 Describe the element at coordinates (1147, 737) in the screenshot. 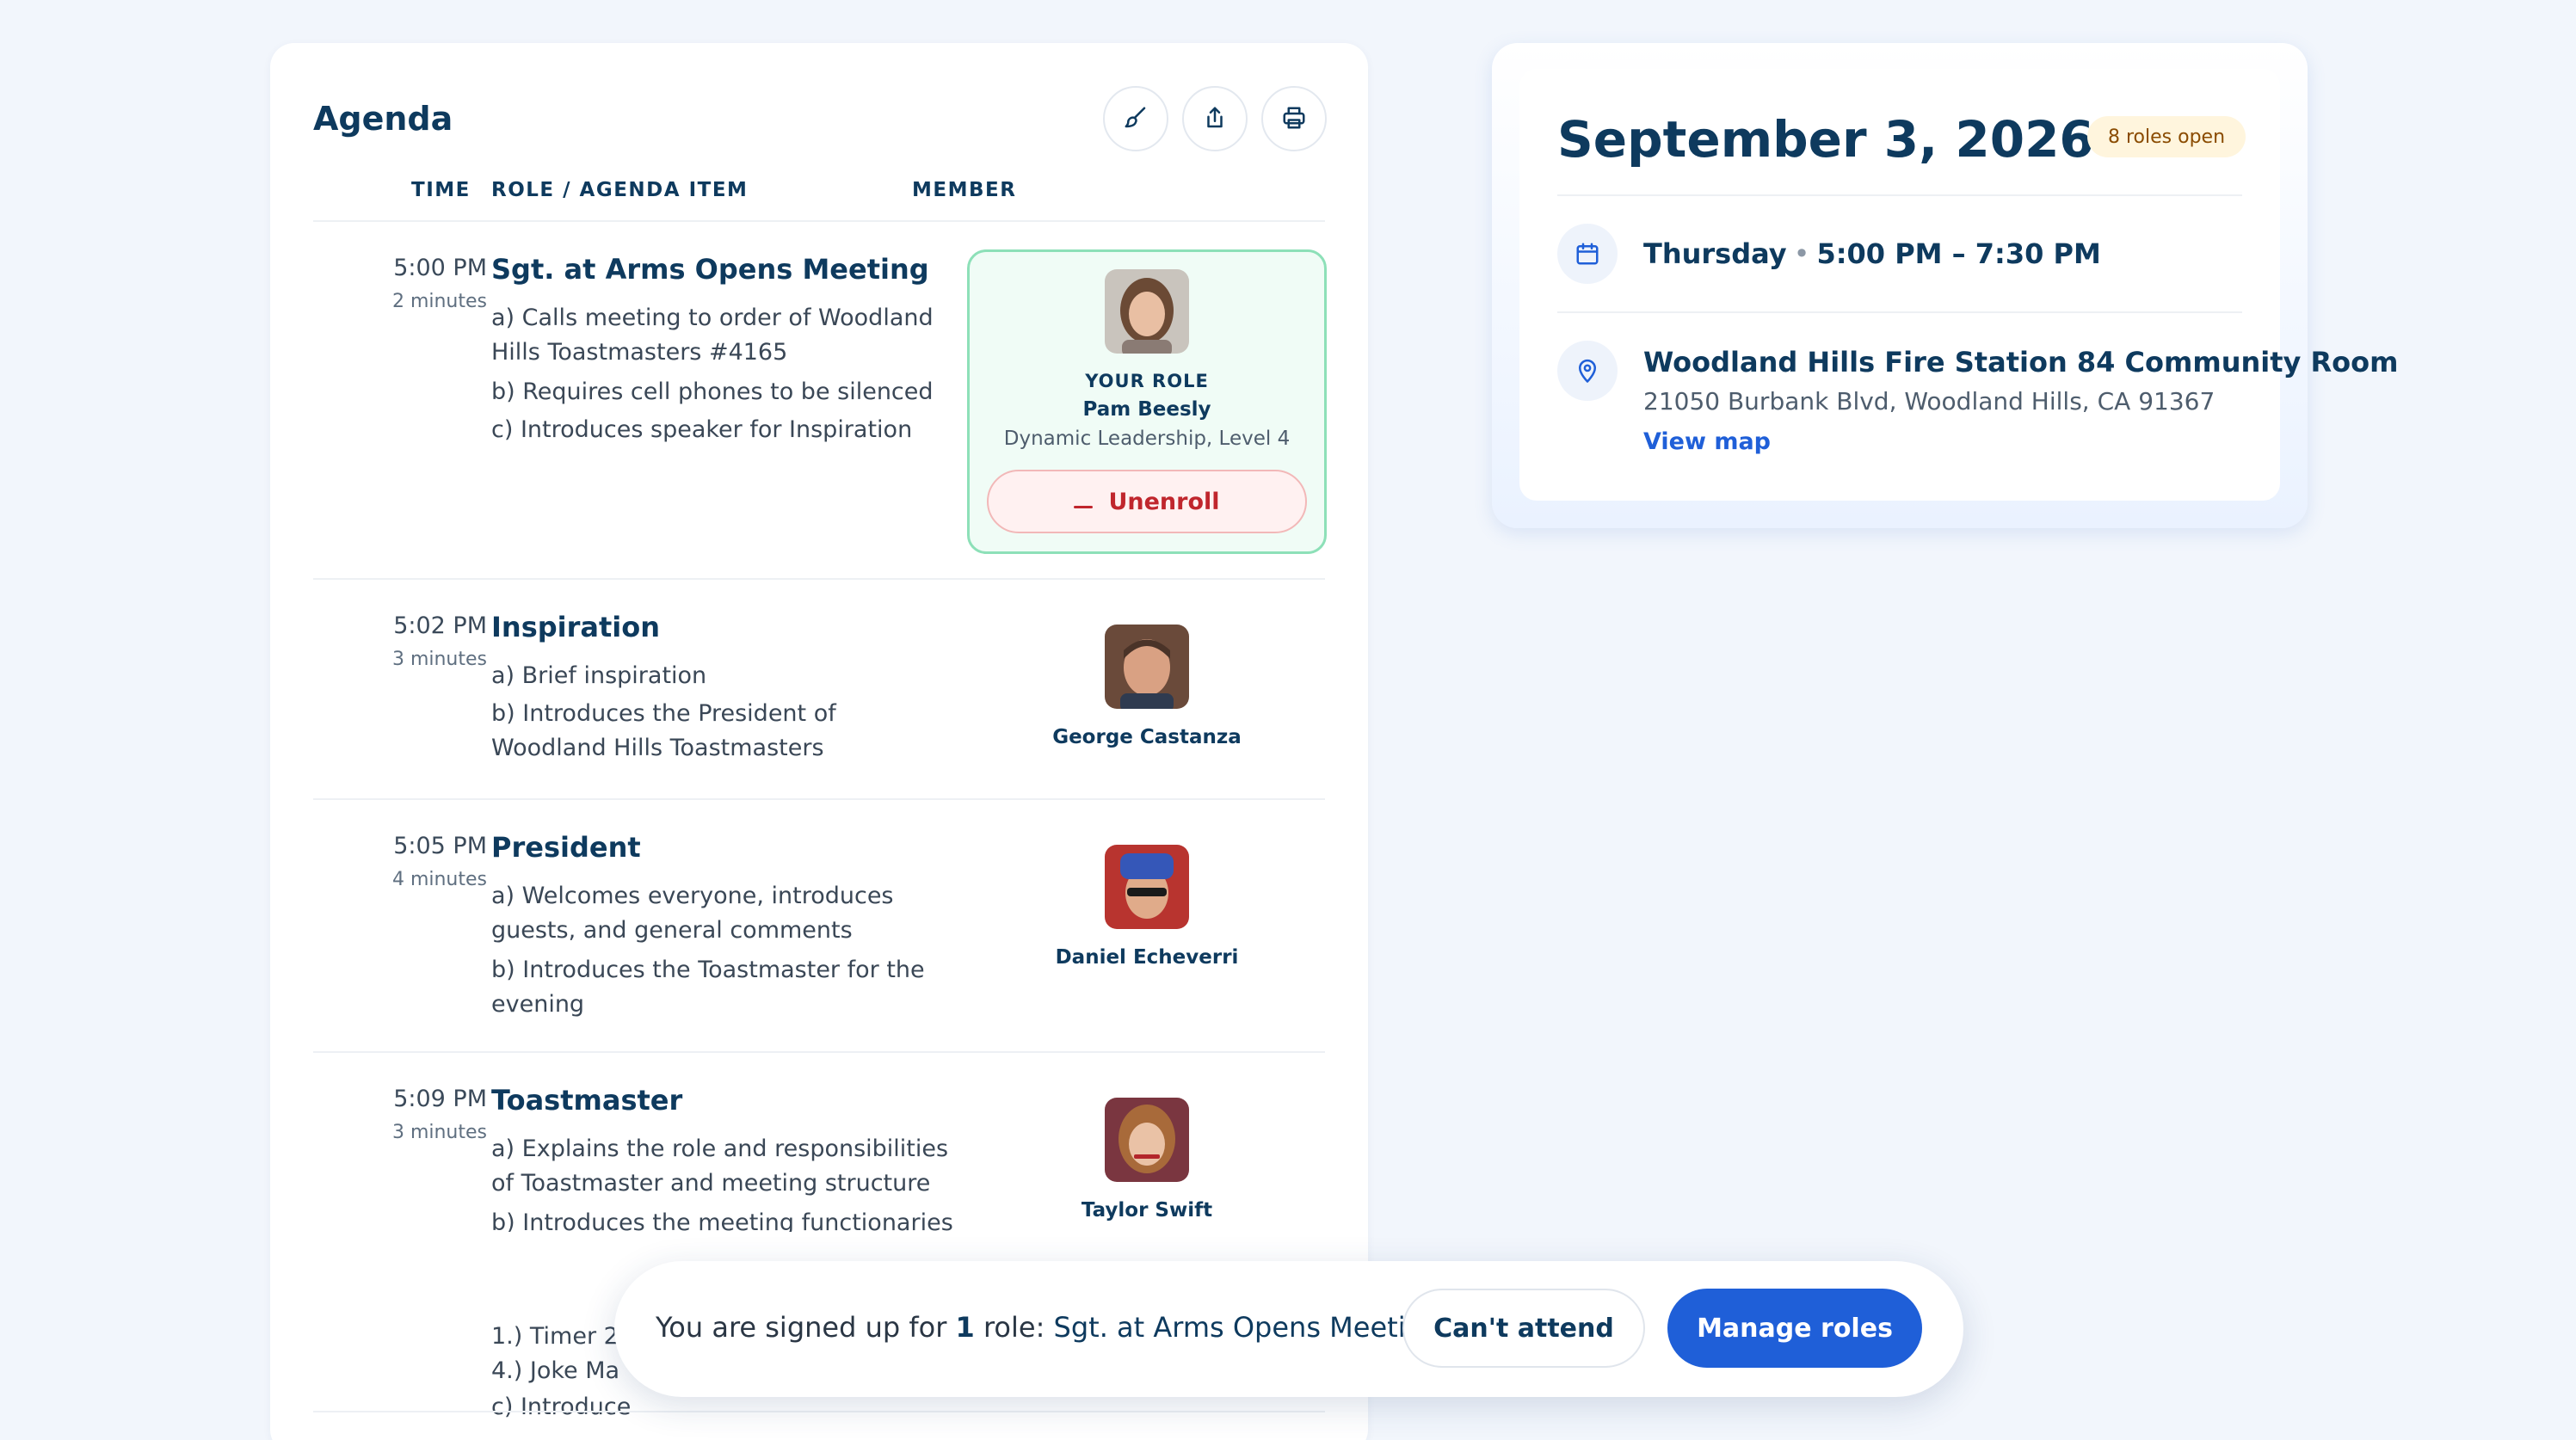

I see `member-name: George Castanza` at that location.